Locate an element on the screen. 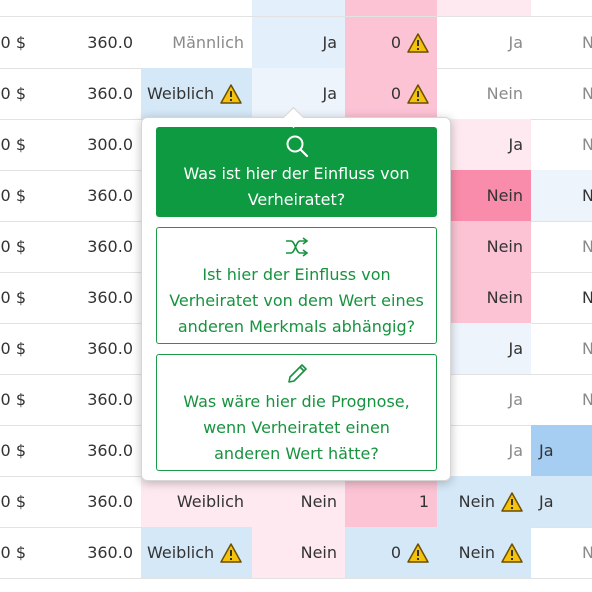 This screenshot has width=592, height=592. shuffle-icon is located at coordinates (297, 247).